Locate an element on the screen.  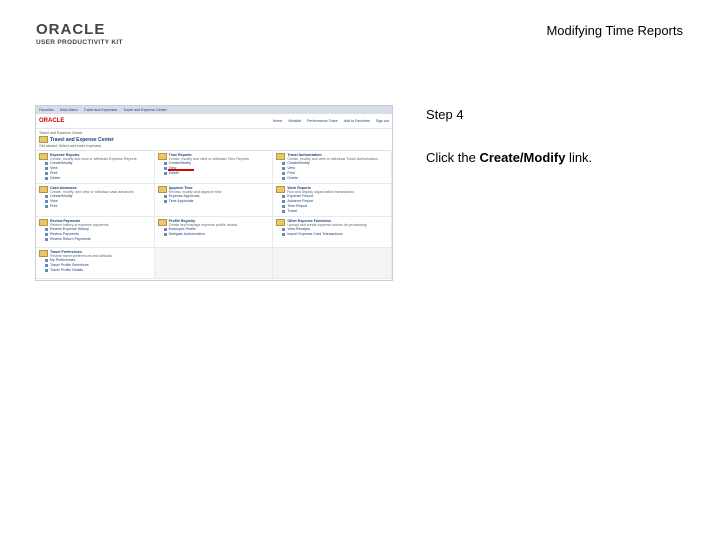
section-link: Print is located at coordinates (95, 206).